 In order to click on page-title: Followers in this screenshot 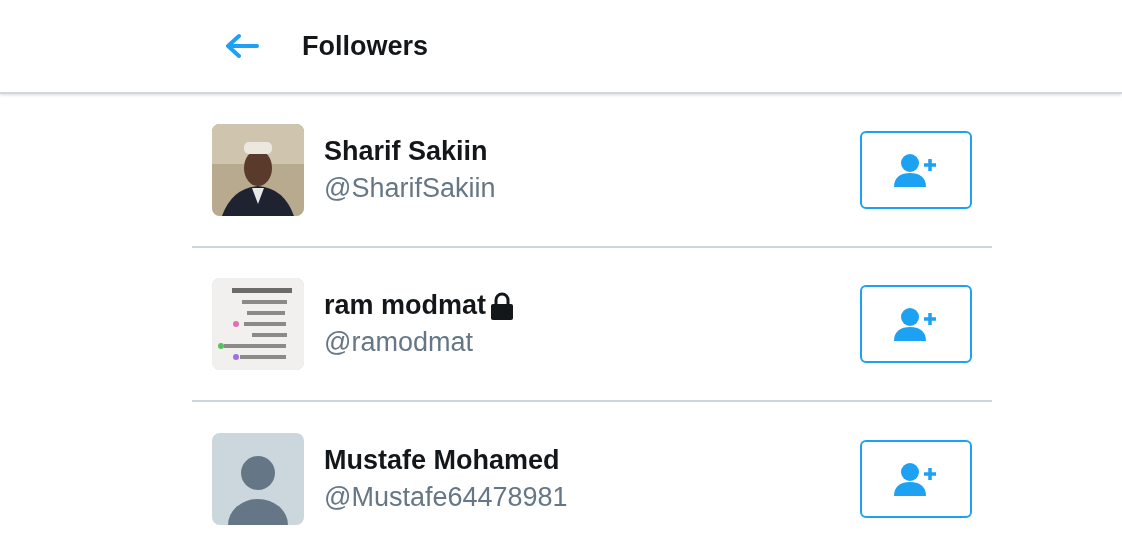, I will do `click(365, 46)`.